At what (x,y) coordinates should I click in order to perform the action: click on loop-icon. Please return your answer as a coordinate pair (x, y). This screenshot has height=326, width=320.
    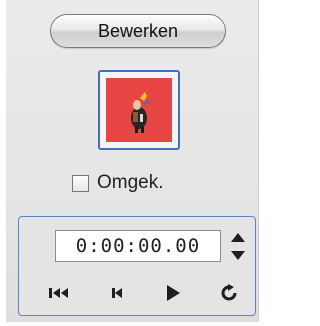
    Looking at the image, I should click on (229, 292).